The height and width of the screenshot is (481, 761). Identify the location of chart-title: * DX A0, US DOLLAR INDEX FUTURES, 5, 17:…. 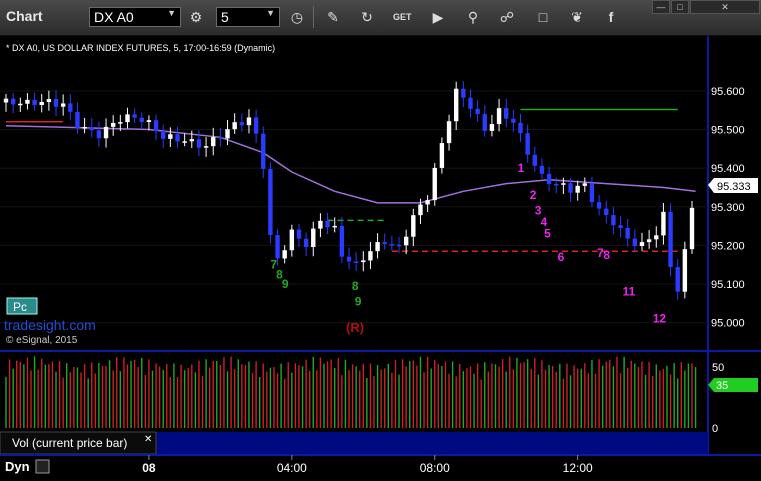
(140, 48).